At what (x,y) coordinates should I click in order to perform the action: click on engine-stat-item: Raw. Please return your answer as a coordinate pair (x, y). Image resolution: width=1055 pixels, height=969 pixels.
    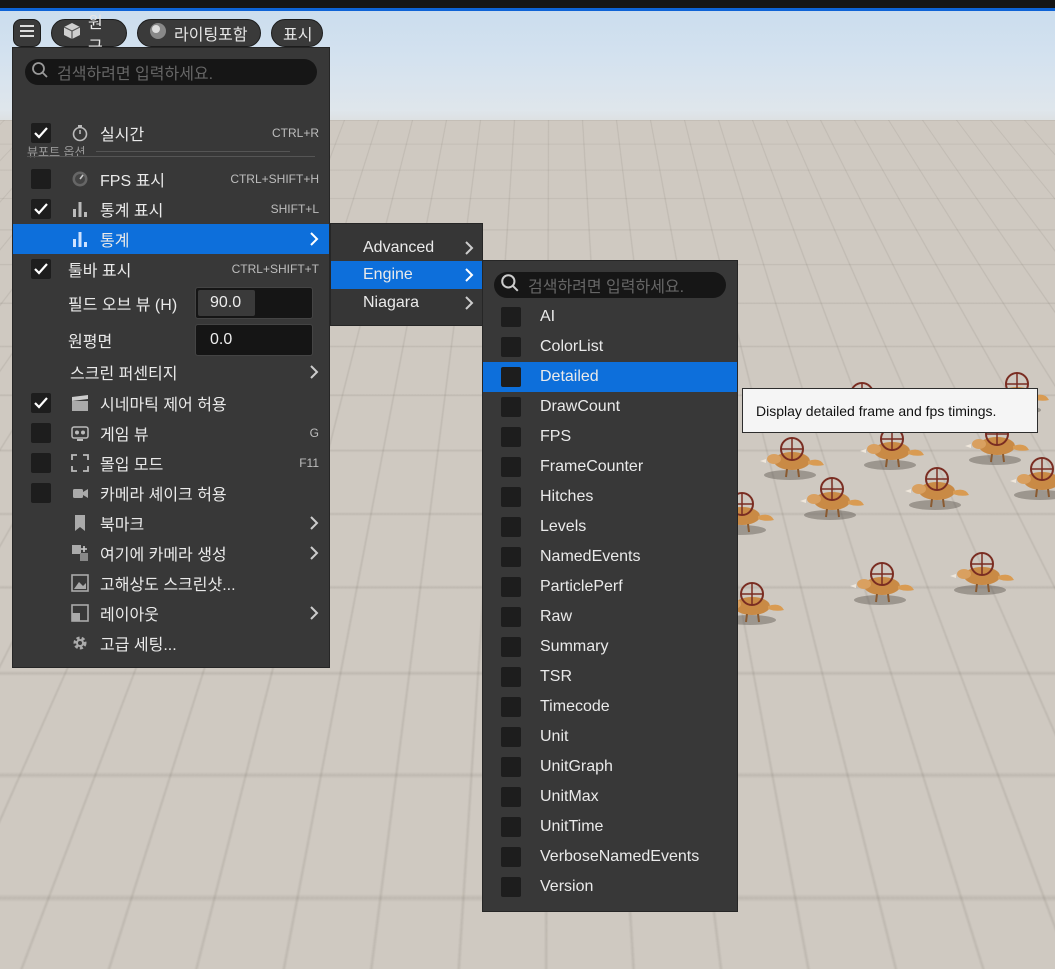
    Looking at the image, I should click on (610, 617).